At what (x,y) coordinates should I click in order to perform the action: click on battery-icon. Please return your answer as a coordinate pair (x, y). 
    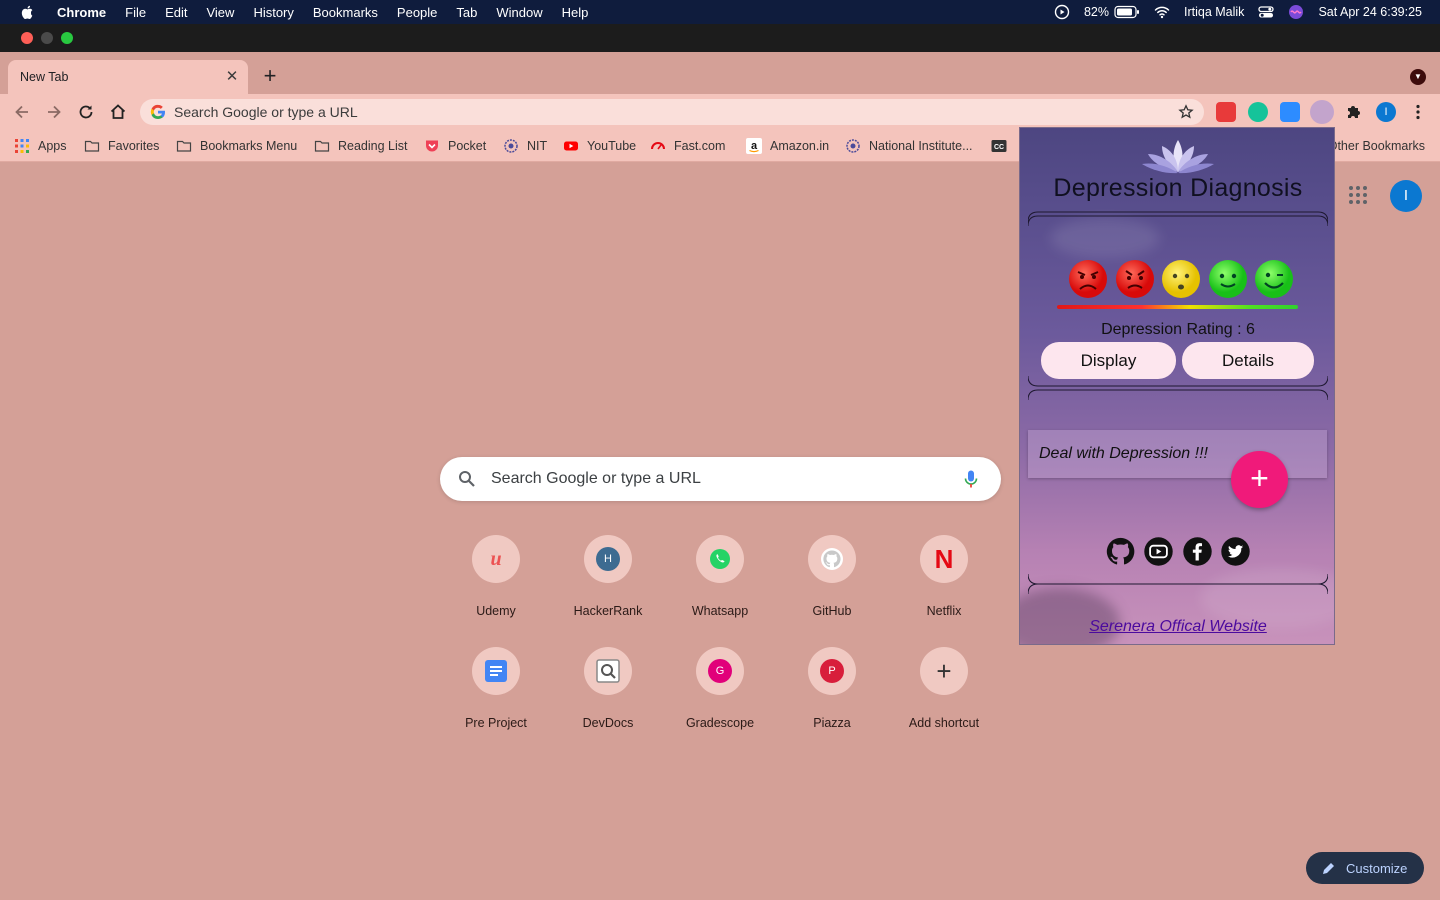
    Looking at the image, I should click on (1126, 12).